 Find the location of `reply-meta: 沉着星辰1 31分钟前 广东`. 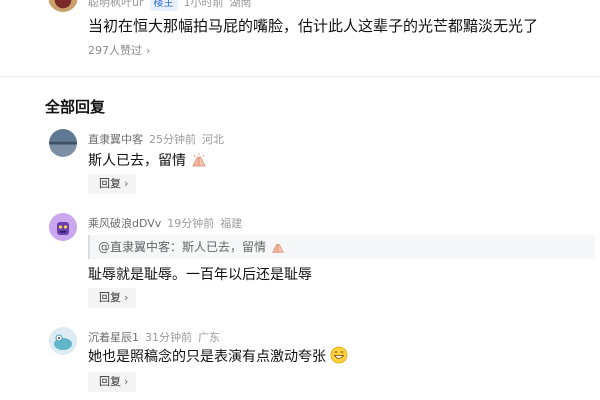

reply-meta: 沉着星辰1 31分钟前 广东 is located at coordinates (154, 337).